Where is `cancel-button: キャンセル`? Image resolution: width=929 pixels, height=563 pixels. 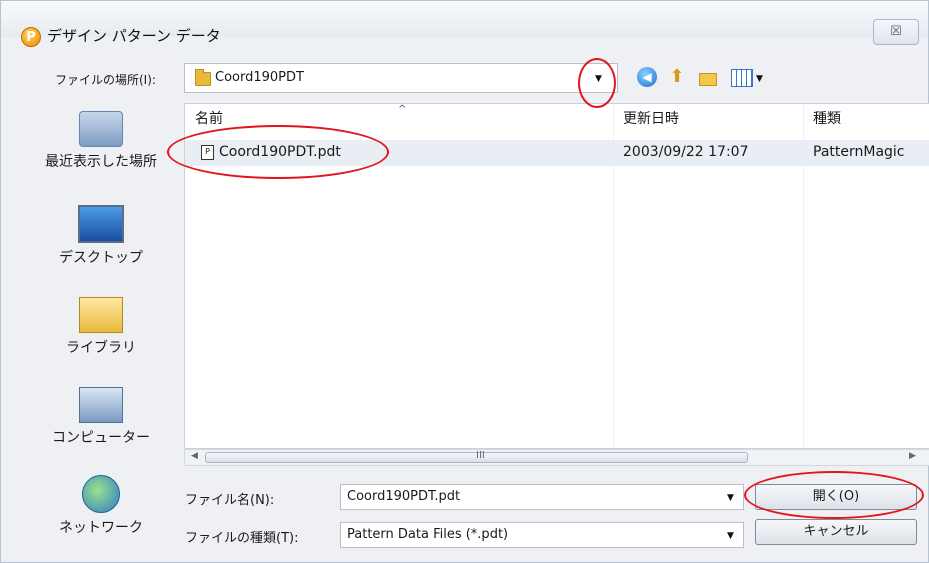
cancel-button: キャンセル is located at coordinates (836, 532).